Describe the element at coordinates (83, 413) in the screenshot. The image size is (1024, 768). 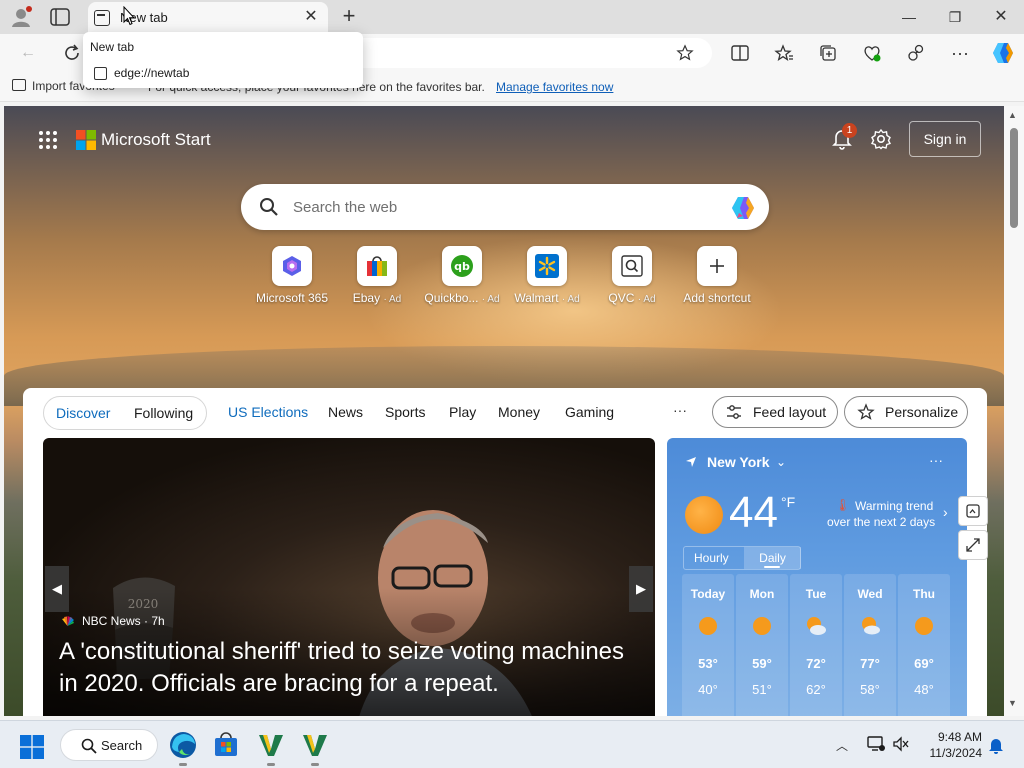
I see `tab-discover: Discover` at that location.